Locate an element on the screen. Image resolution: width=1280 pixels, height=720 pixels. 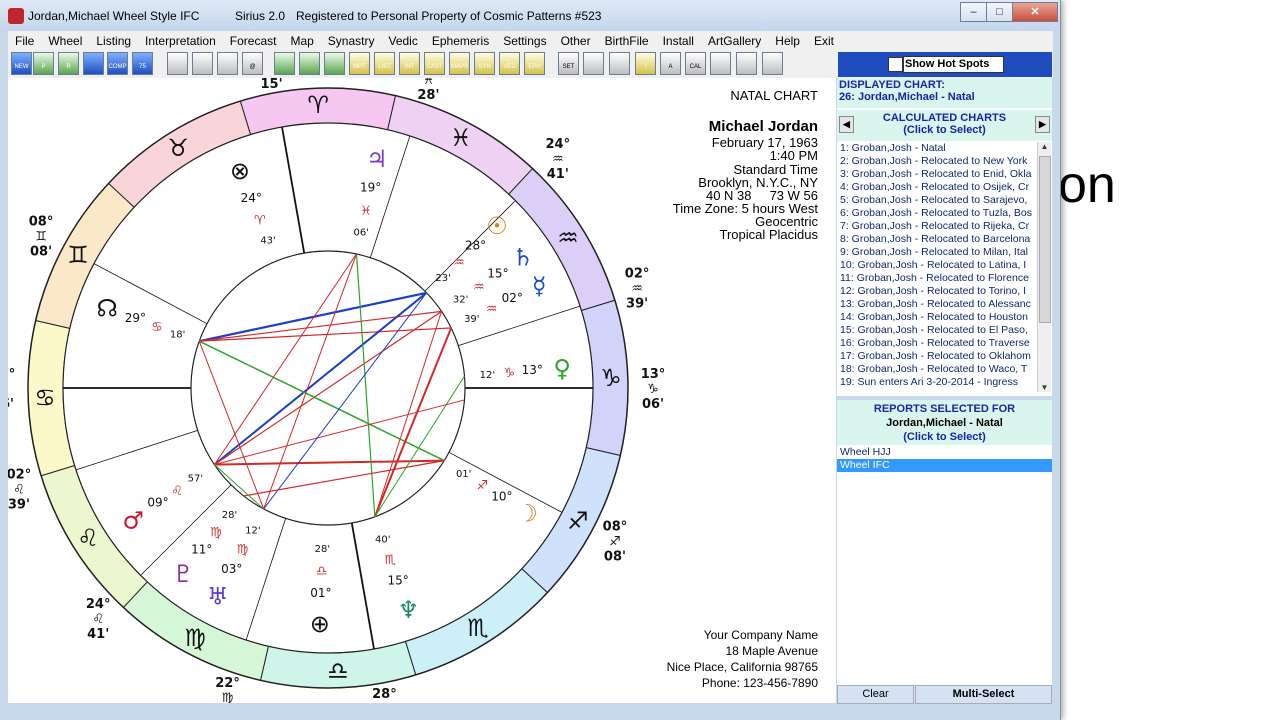
planet-sign-icon: ♒ is located at coordinates (479, 287).